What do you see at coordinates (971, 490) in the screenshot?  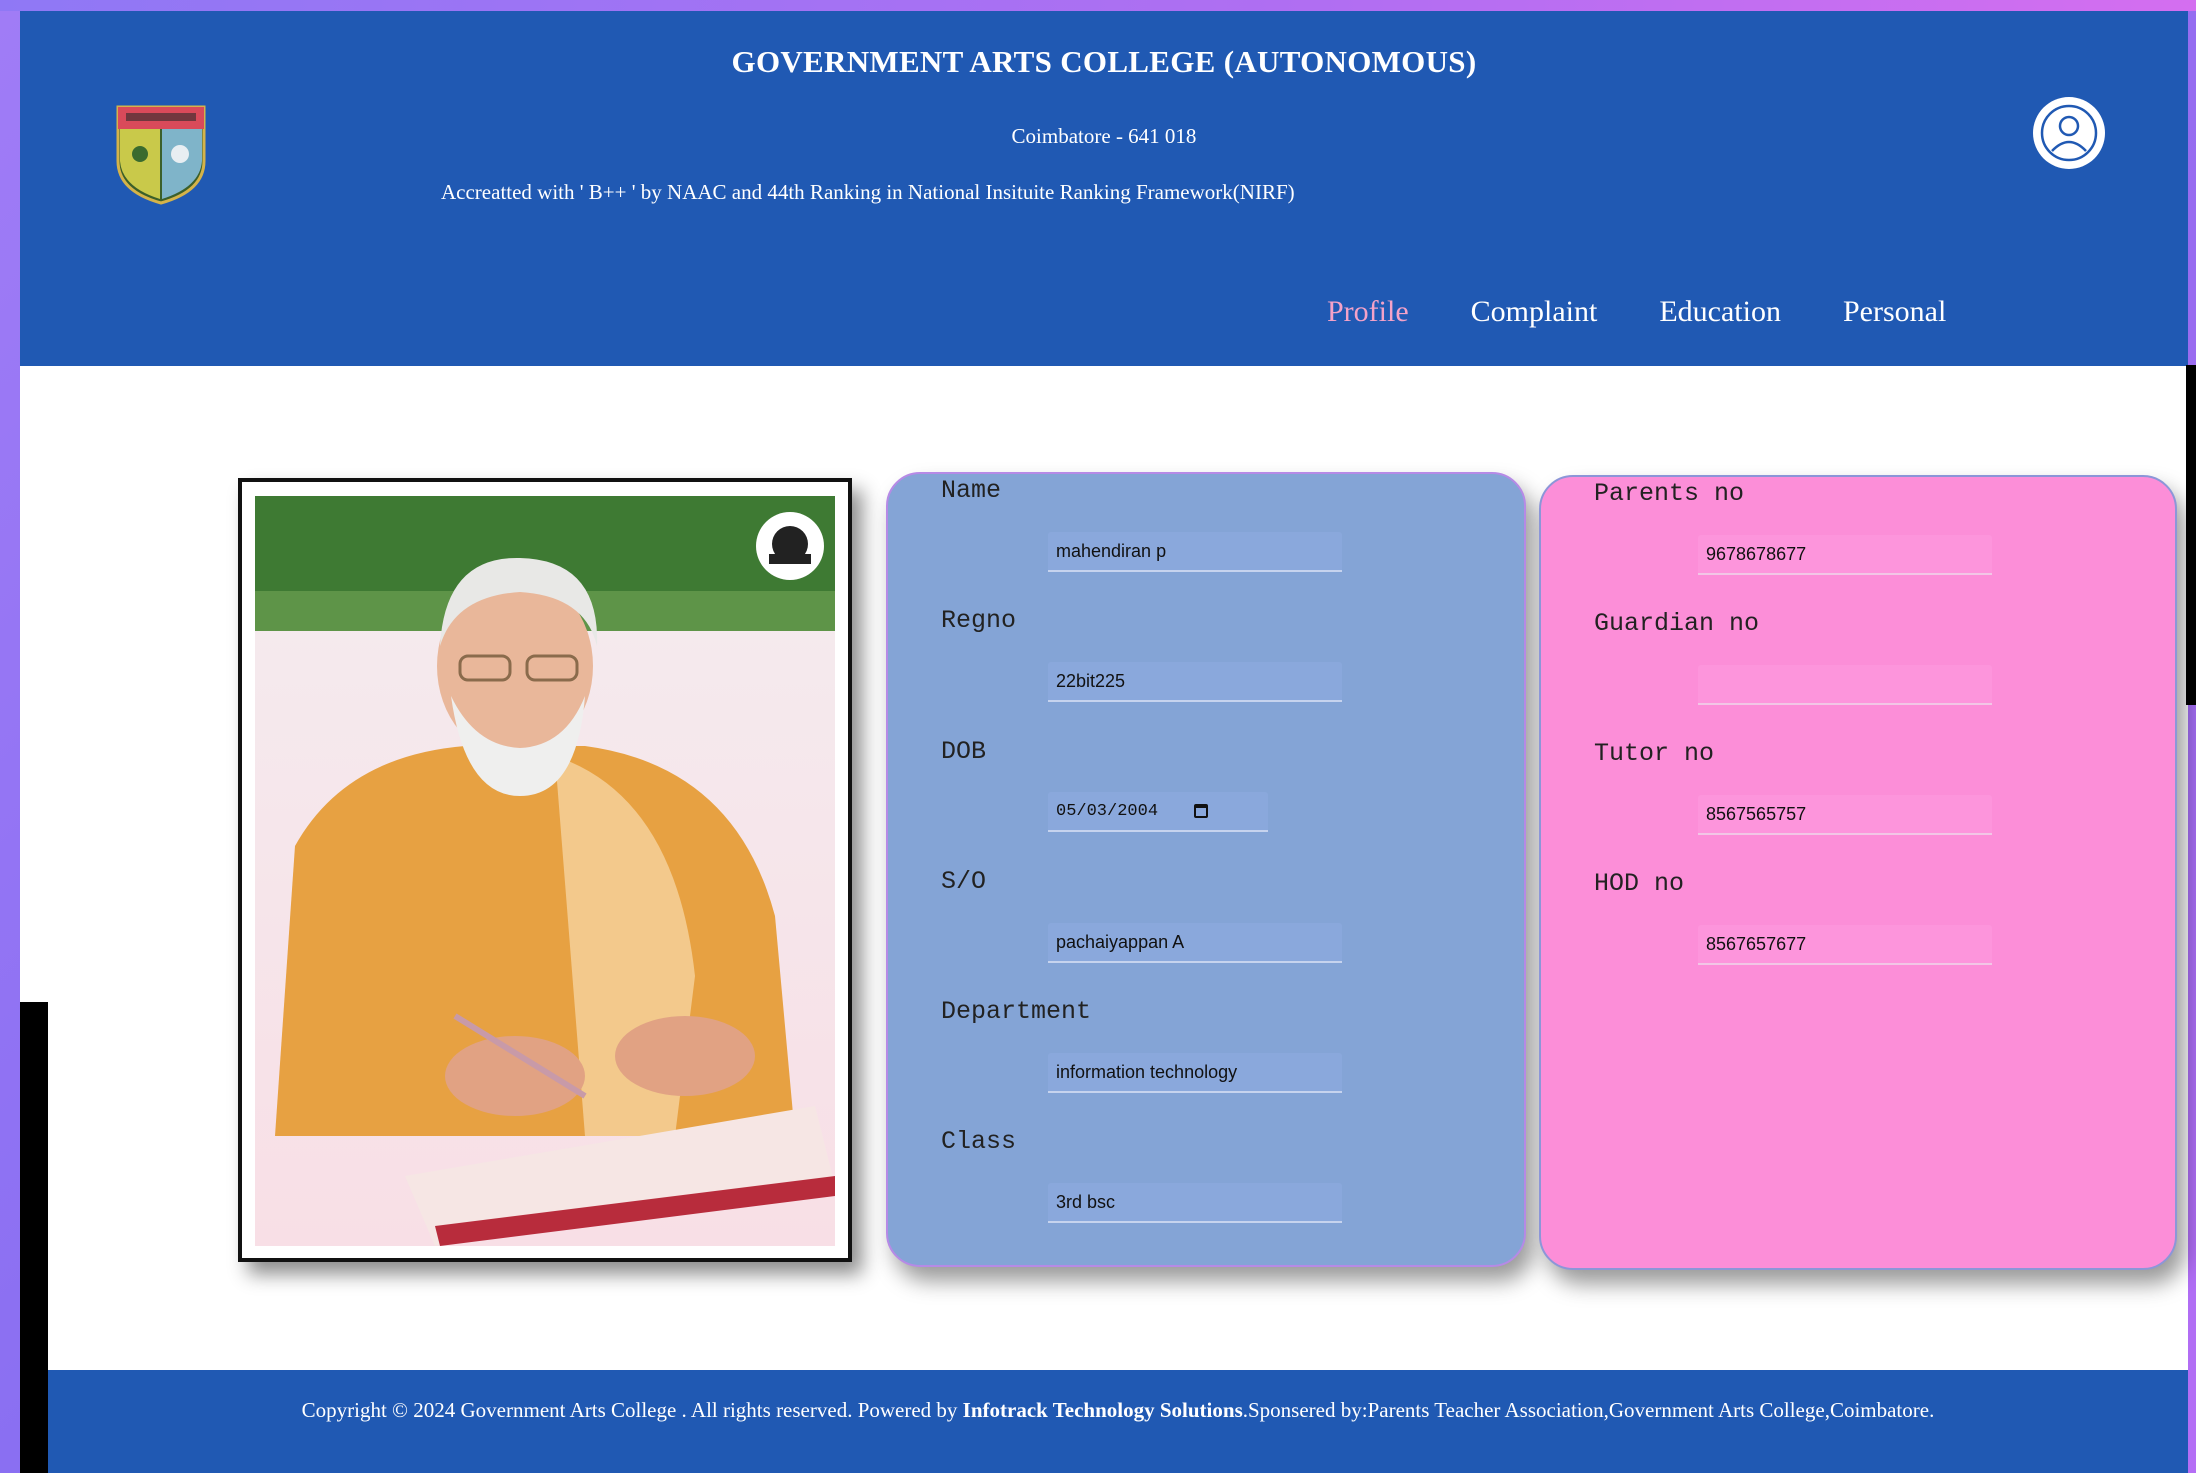 I see `name-label: Name` at bounding box center [971, 490].